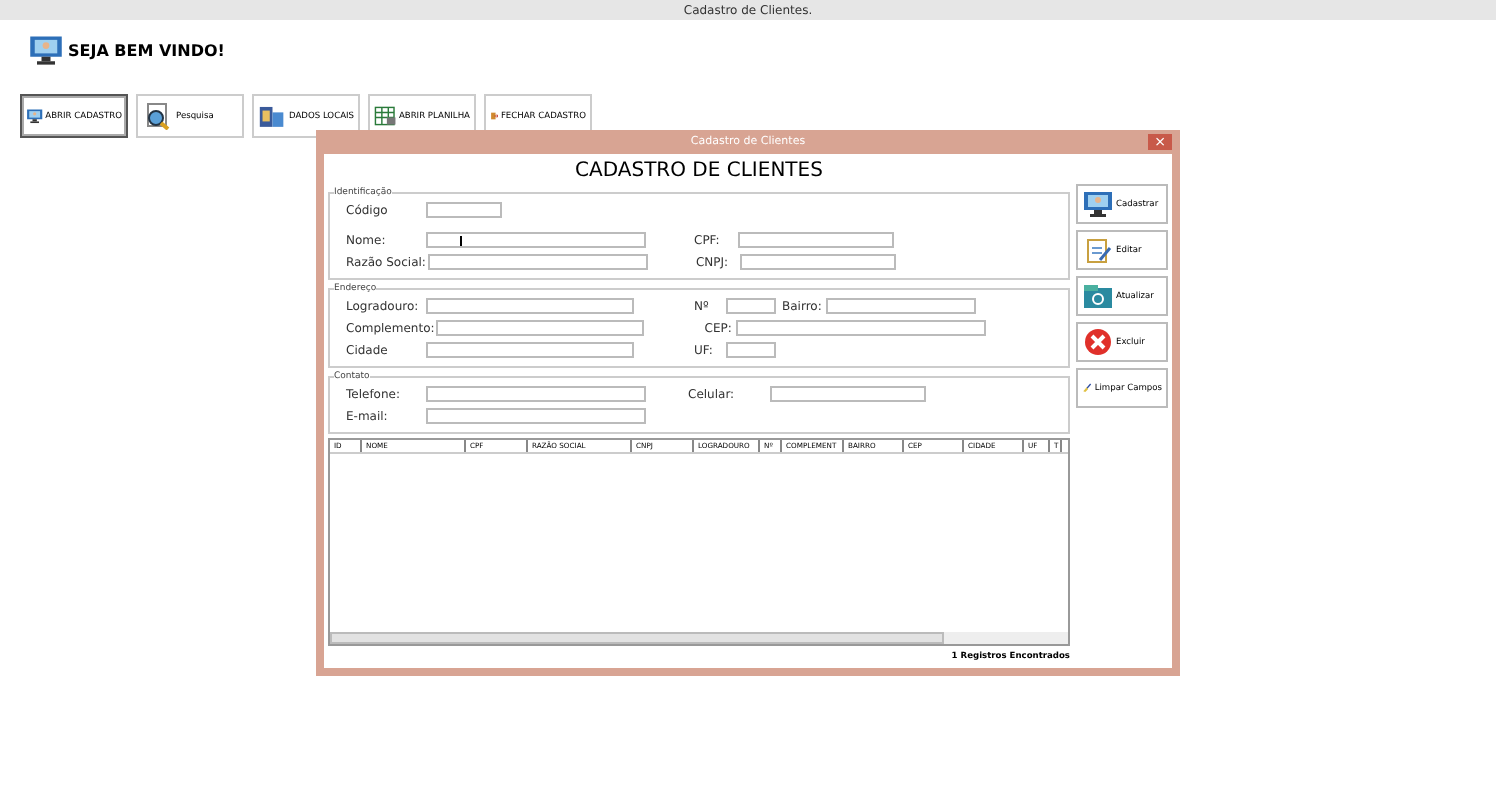 The width and height of the screenshot is (1496, 808). Describe the element at coordinates (385, 116) in the screenshot. I see `spreadsheet-icon` at that location.